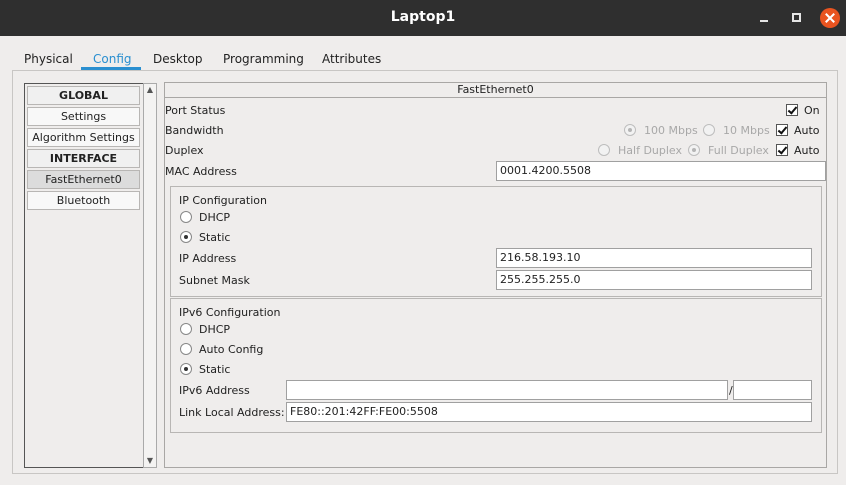  I want to click on sidebar-header-global: GLOBAL, so click(83, 95).